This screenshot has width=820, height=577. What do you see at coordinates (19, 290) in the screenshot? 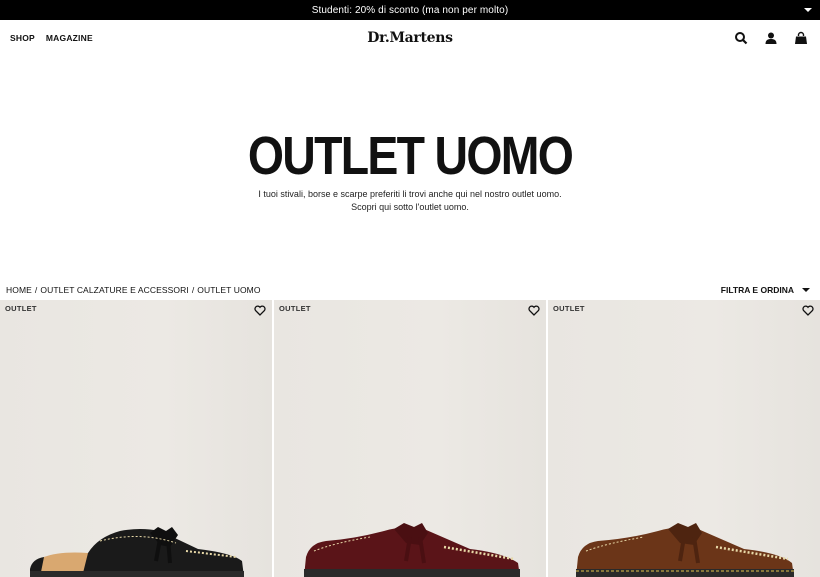
I see `breadcrumb-home: HOME` at bounding box center [19, 290].